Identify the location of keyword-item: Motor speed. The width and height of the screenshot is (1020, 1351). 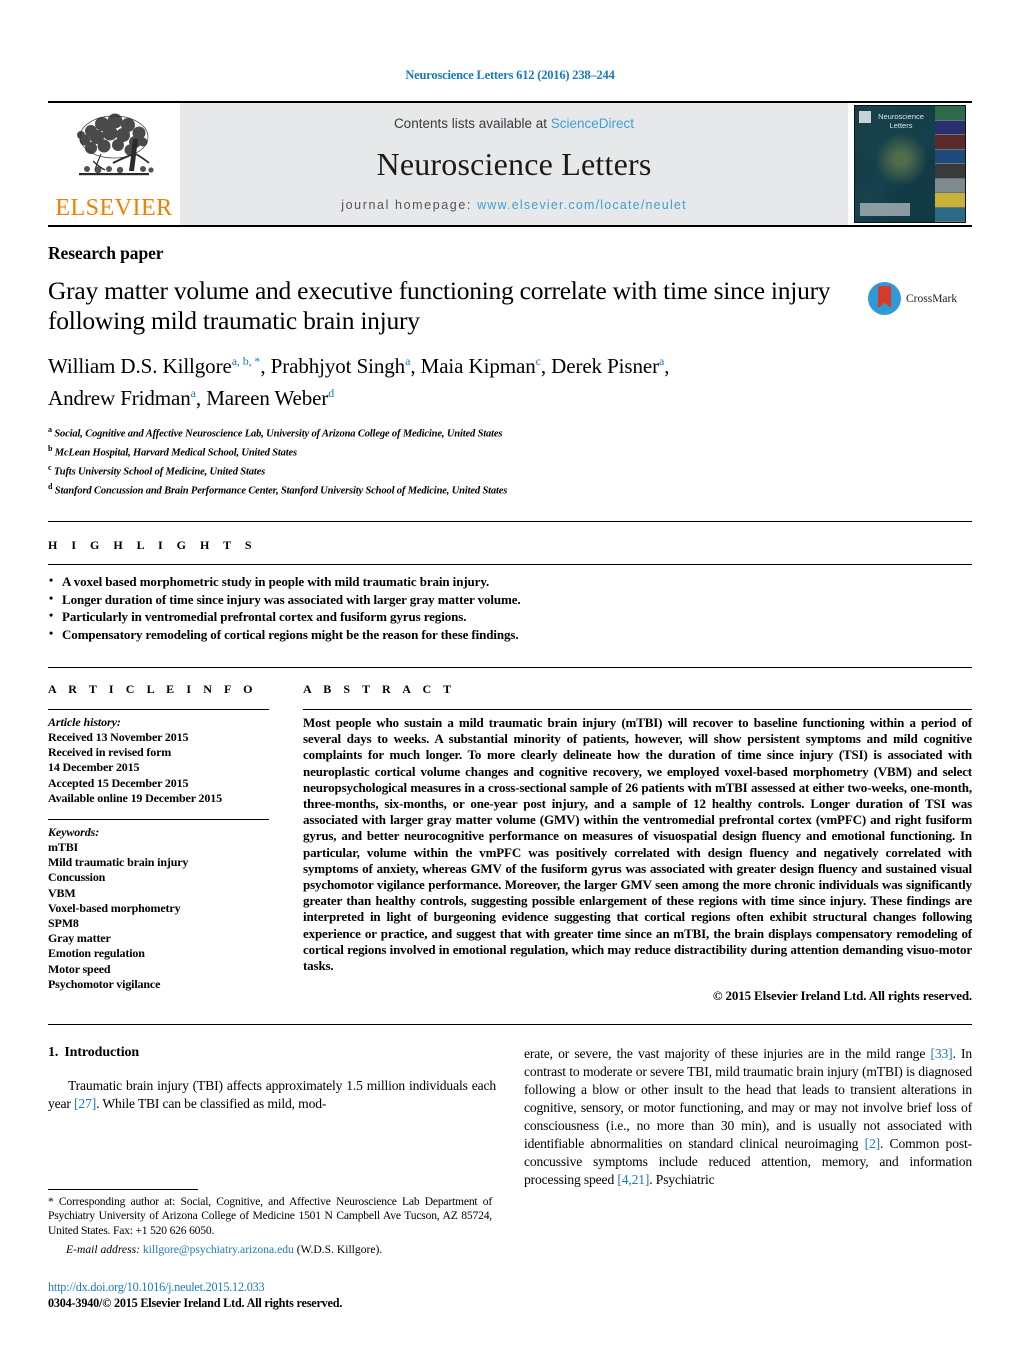
(79, 968).